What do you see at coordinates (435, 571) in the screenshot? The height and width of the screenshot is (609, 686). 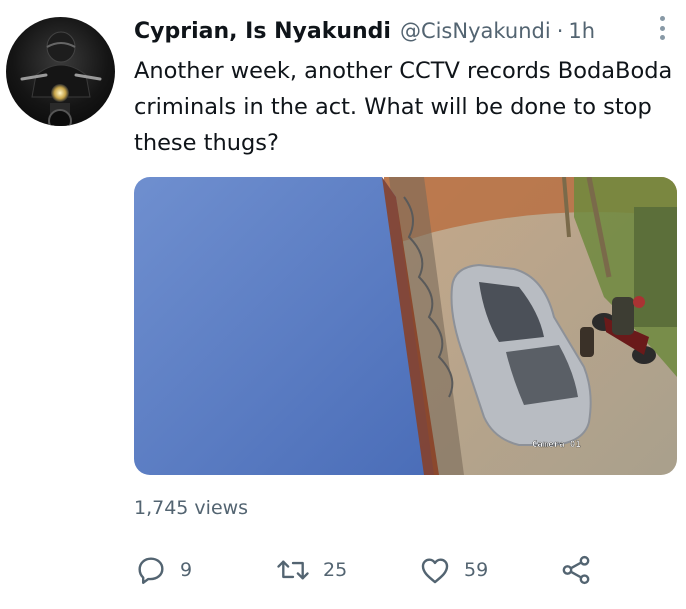 I see `heart-icon` at bounding box center [435, 571].